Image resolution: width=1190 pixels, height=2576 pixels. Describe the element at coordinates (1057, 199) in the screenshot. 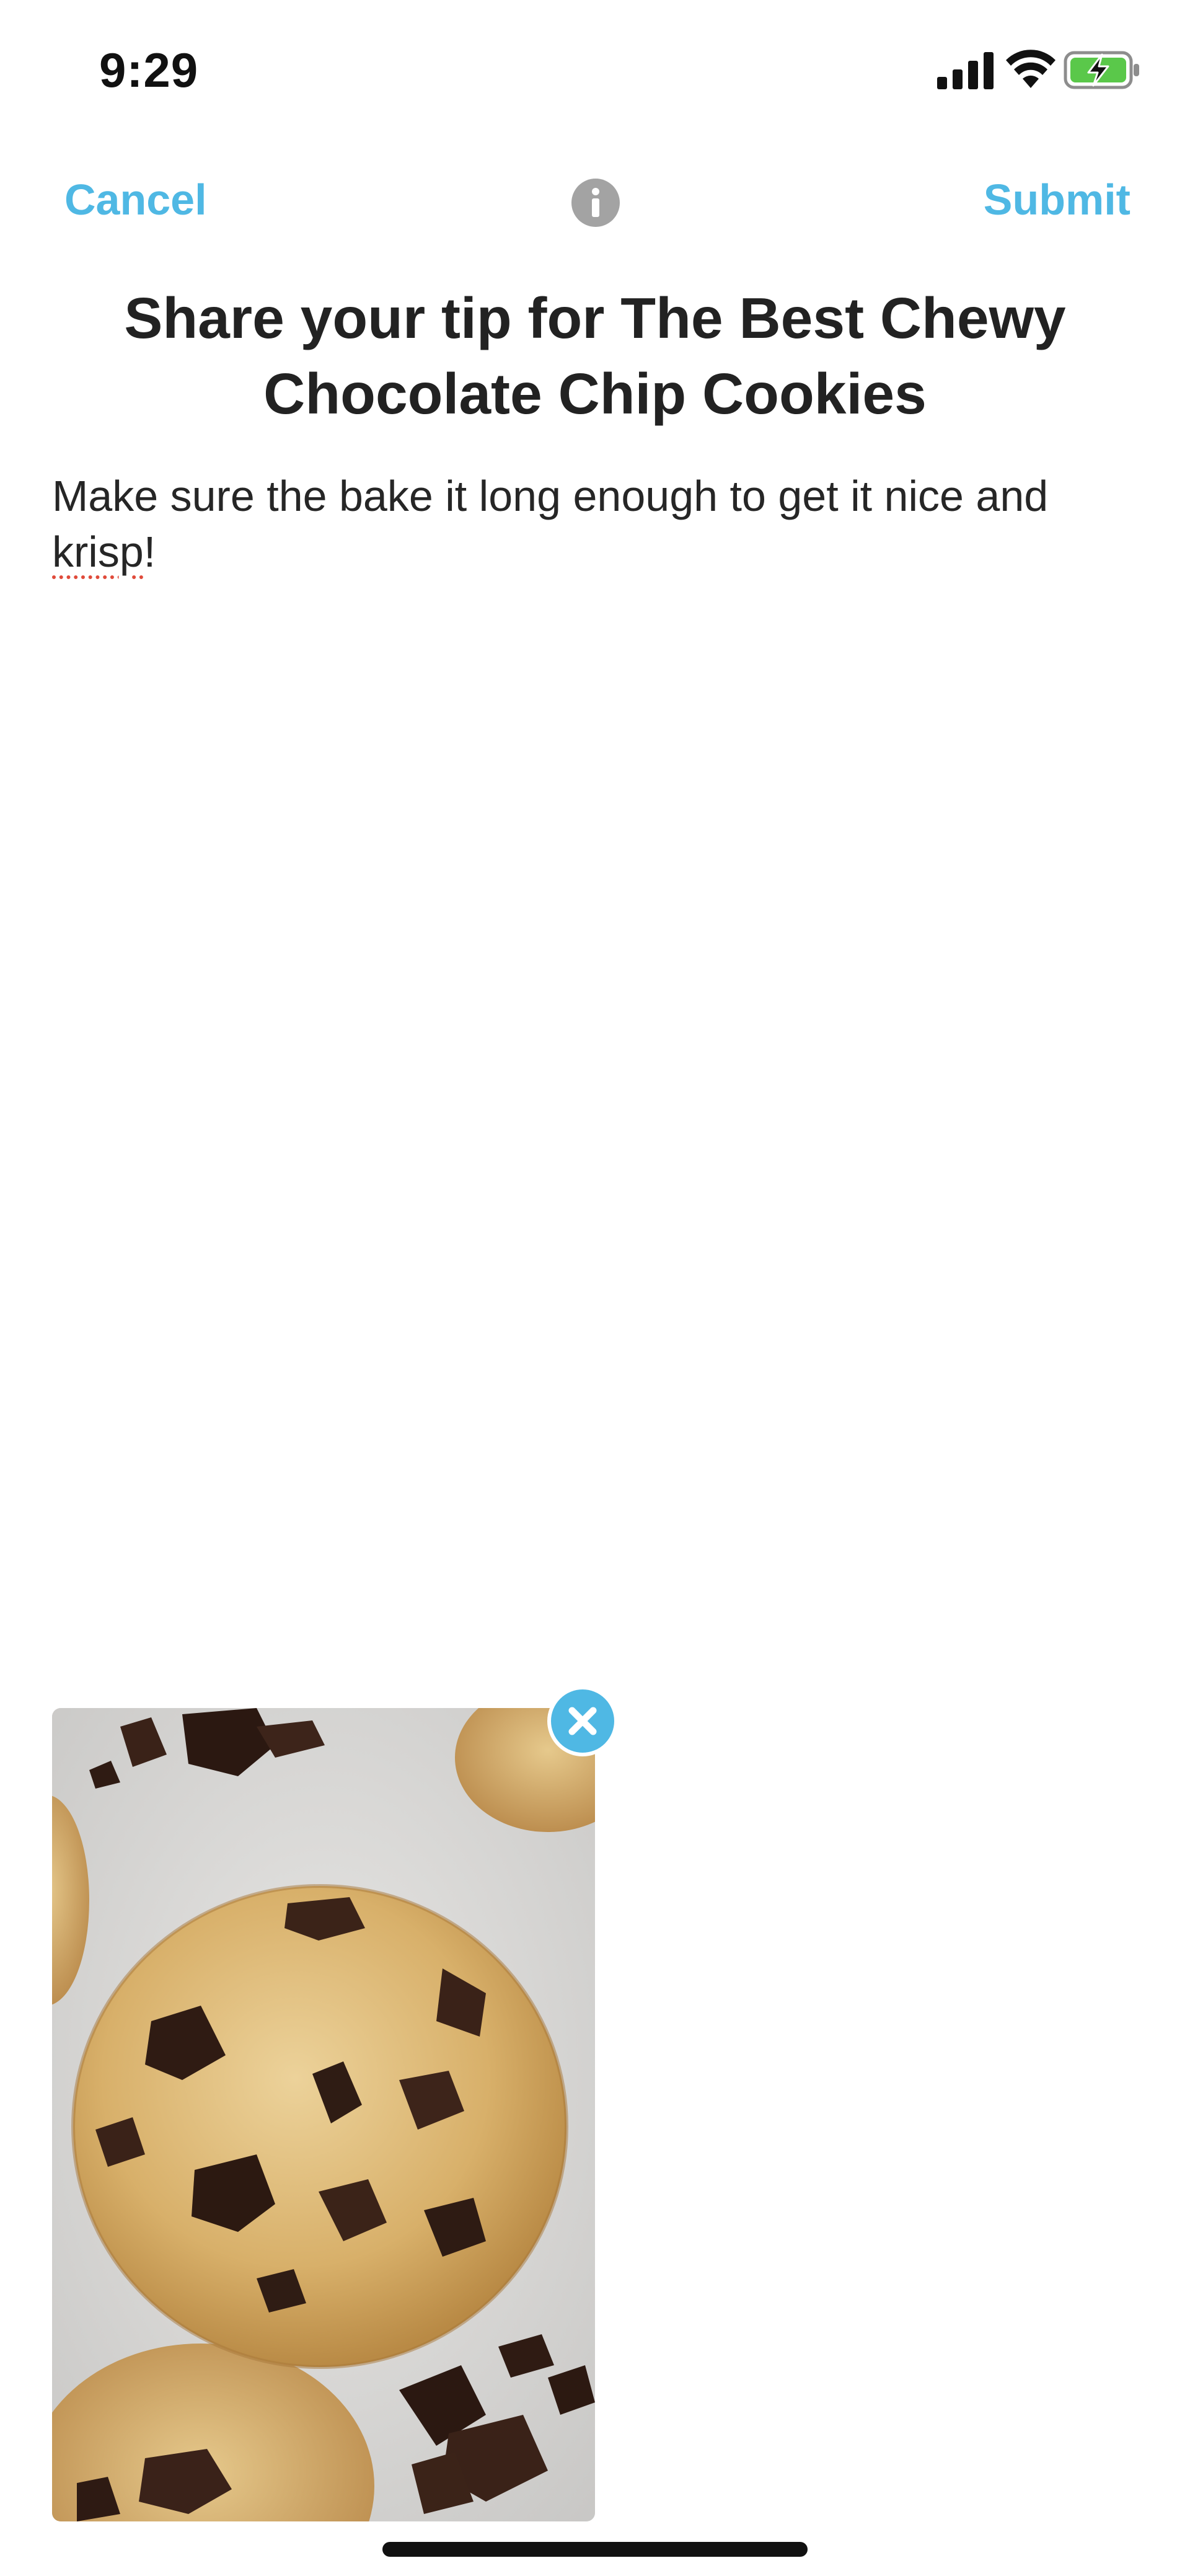

I see `submit-button: Submit` at that location.